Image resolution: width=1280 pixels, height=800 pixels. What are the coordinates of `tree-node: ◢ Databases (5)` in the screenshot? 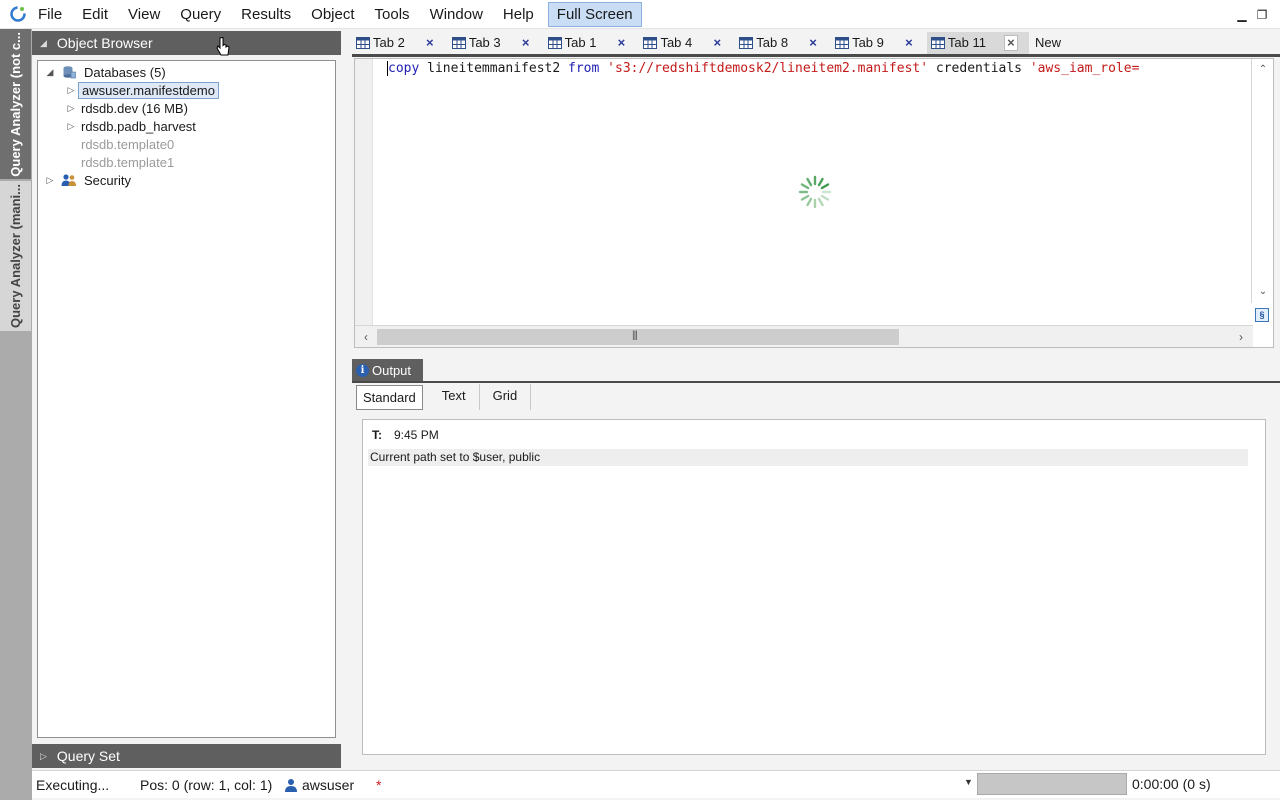 It's located at (106, 72).